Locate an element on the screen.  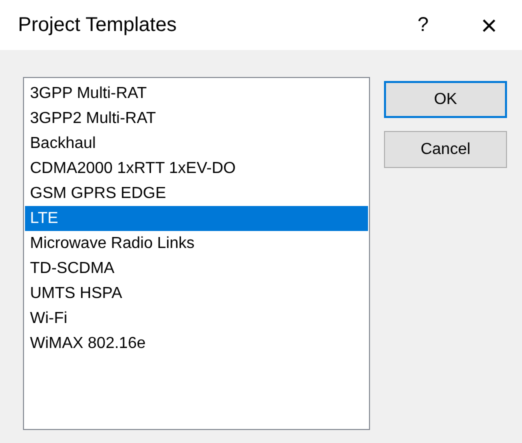
list-item: GSM GPRS EDGE is located at coordinates (196, 193).